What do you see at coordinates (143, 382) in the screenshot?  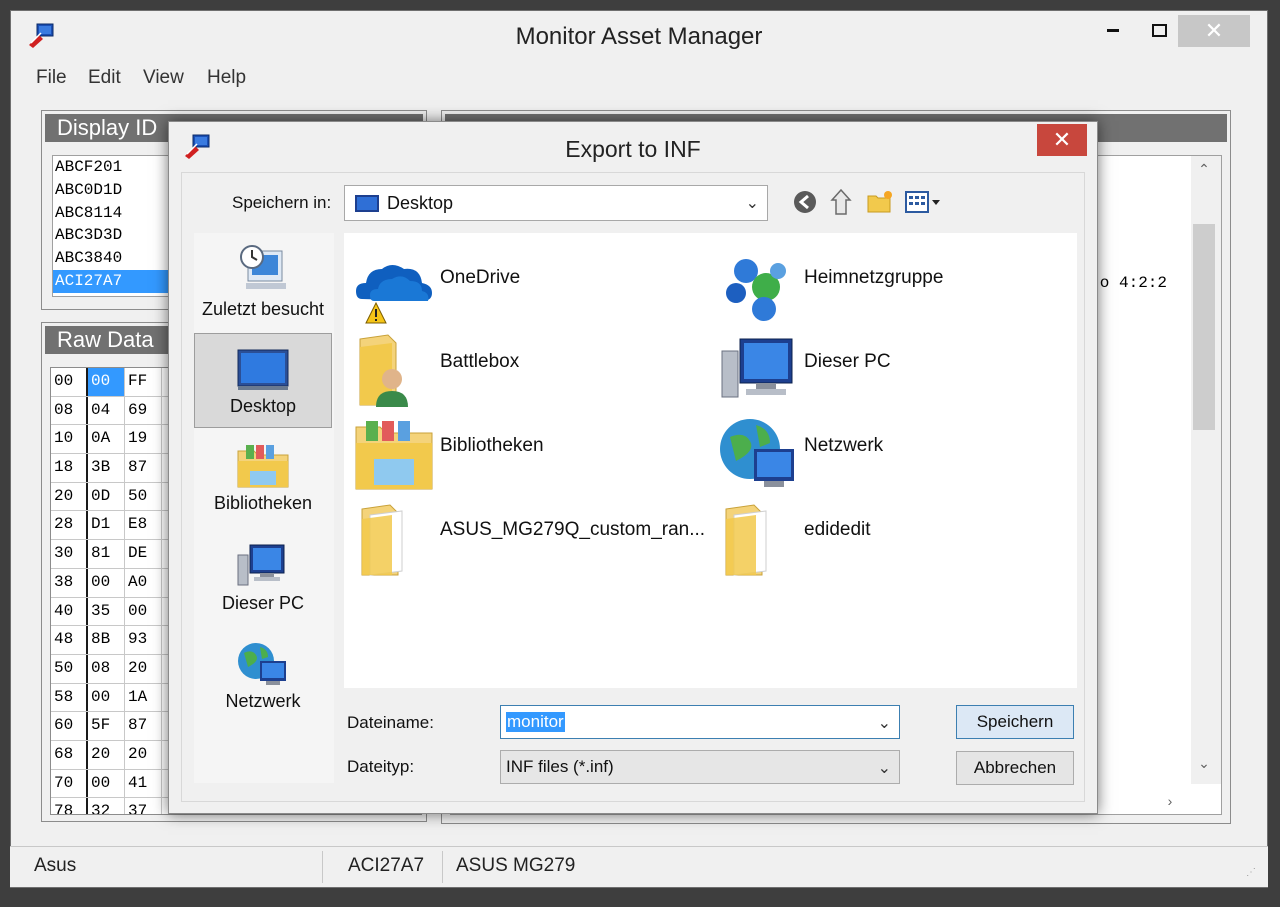 I see `raw-data-byte: FF` at bounding box center [143, 382].